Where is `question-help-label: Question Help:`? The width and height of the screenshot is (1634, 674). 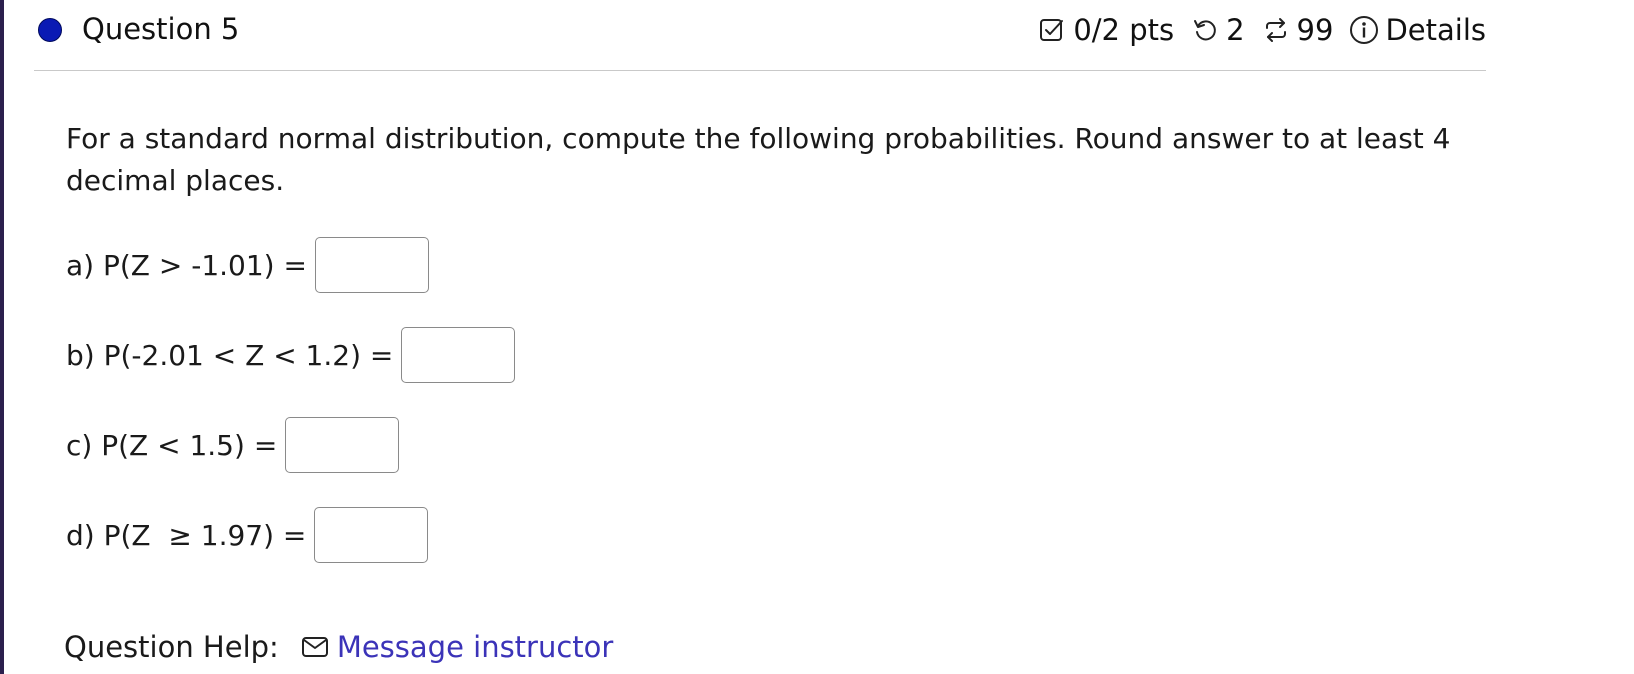
question-help-label: Question Help: is located at coordinates (171, 647).